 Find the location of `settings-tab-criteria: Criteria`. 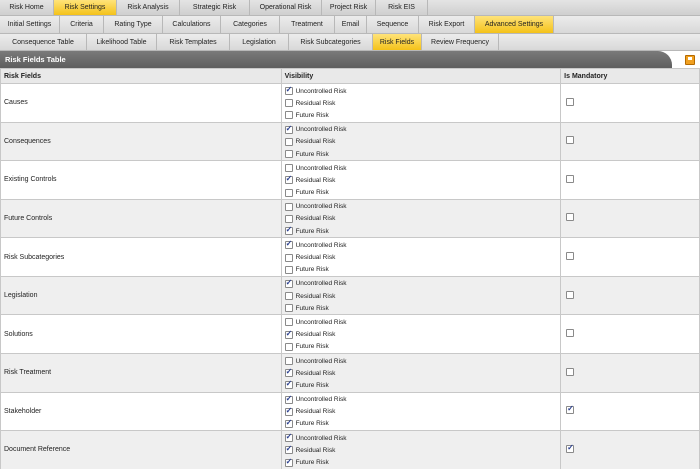

settings-tab-criteria: Criteria is located at coordinates (82, 24).